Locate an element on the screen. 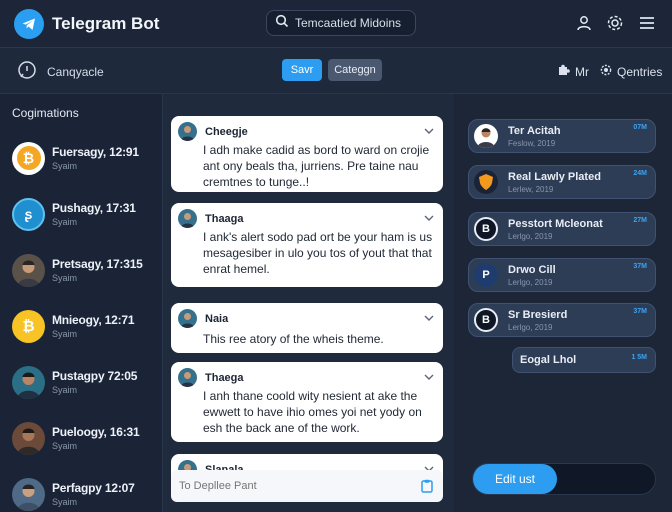 This screenshot has width=672, height=512. toolbar: Canqyacle Savr Categgn Mr Qentries is located at coordinates (336, 71).